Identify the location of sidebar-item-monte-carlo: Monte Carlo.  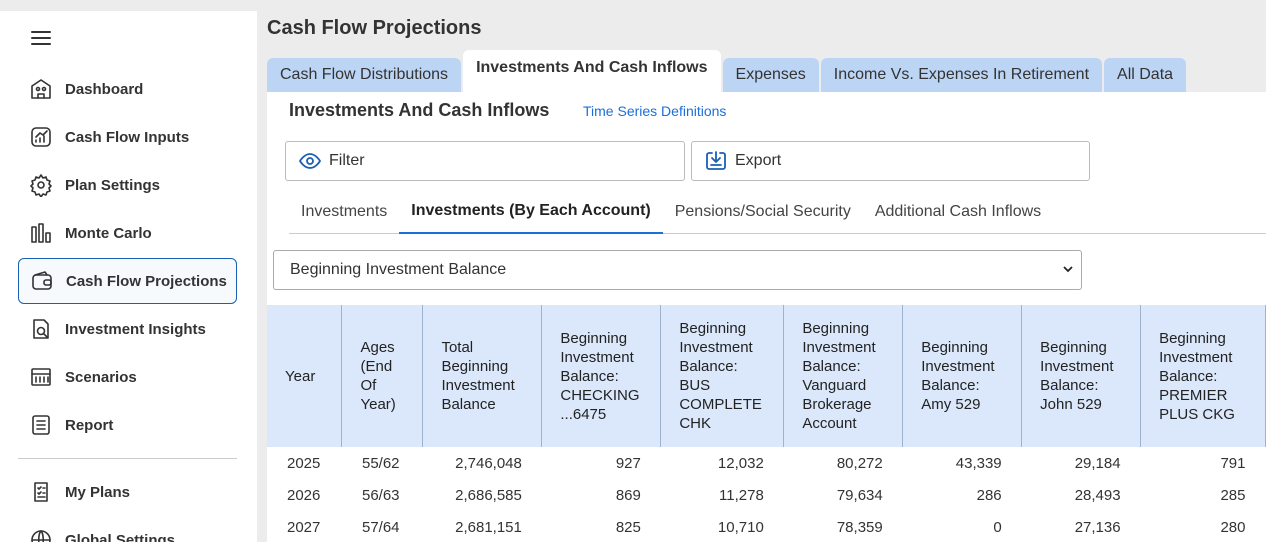
(127, 233).